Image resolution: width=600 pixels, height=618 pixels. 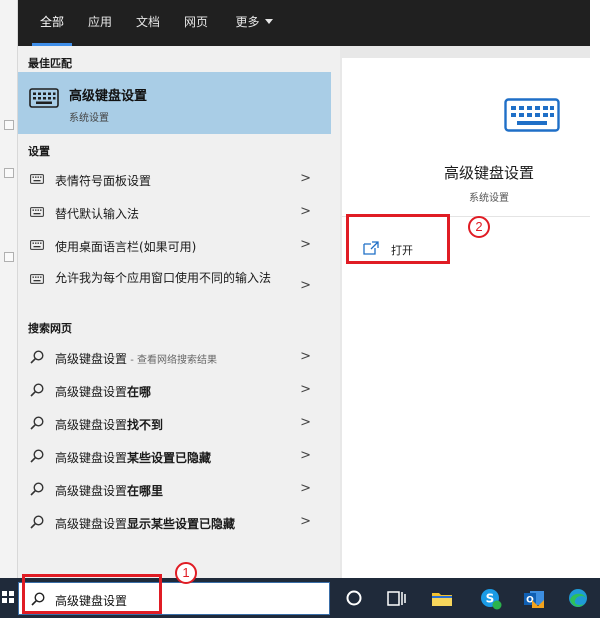 I want to click on annotation-highlight-search, so click(x=92, y=594).